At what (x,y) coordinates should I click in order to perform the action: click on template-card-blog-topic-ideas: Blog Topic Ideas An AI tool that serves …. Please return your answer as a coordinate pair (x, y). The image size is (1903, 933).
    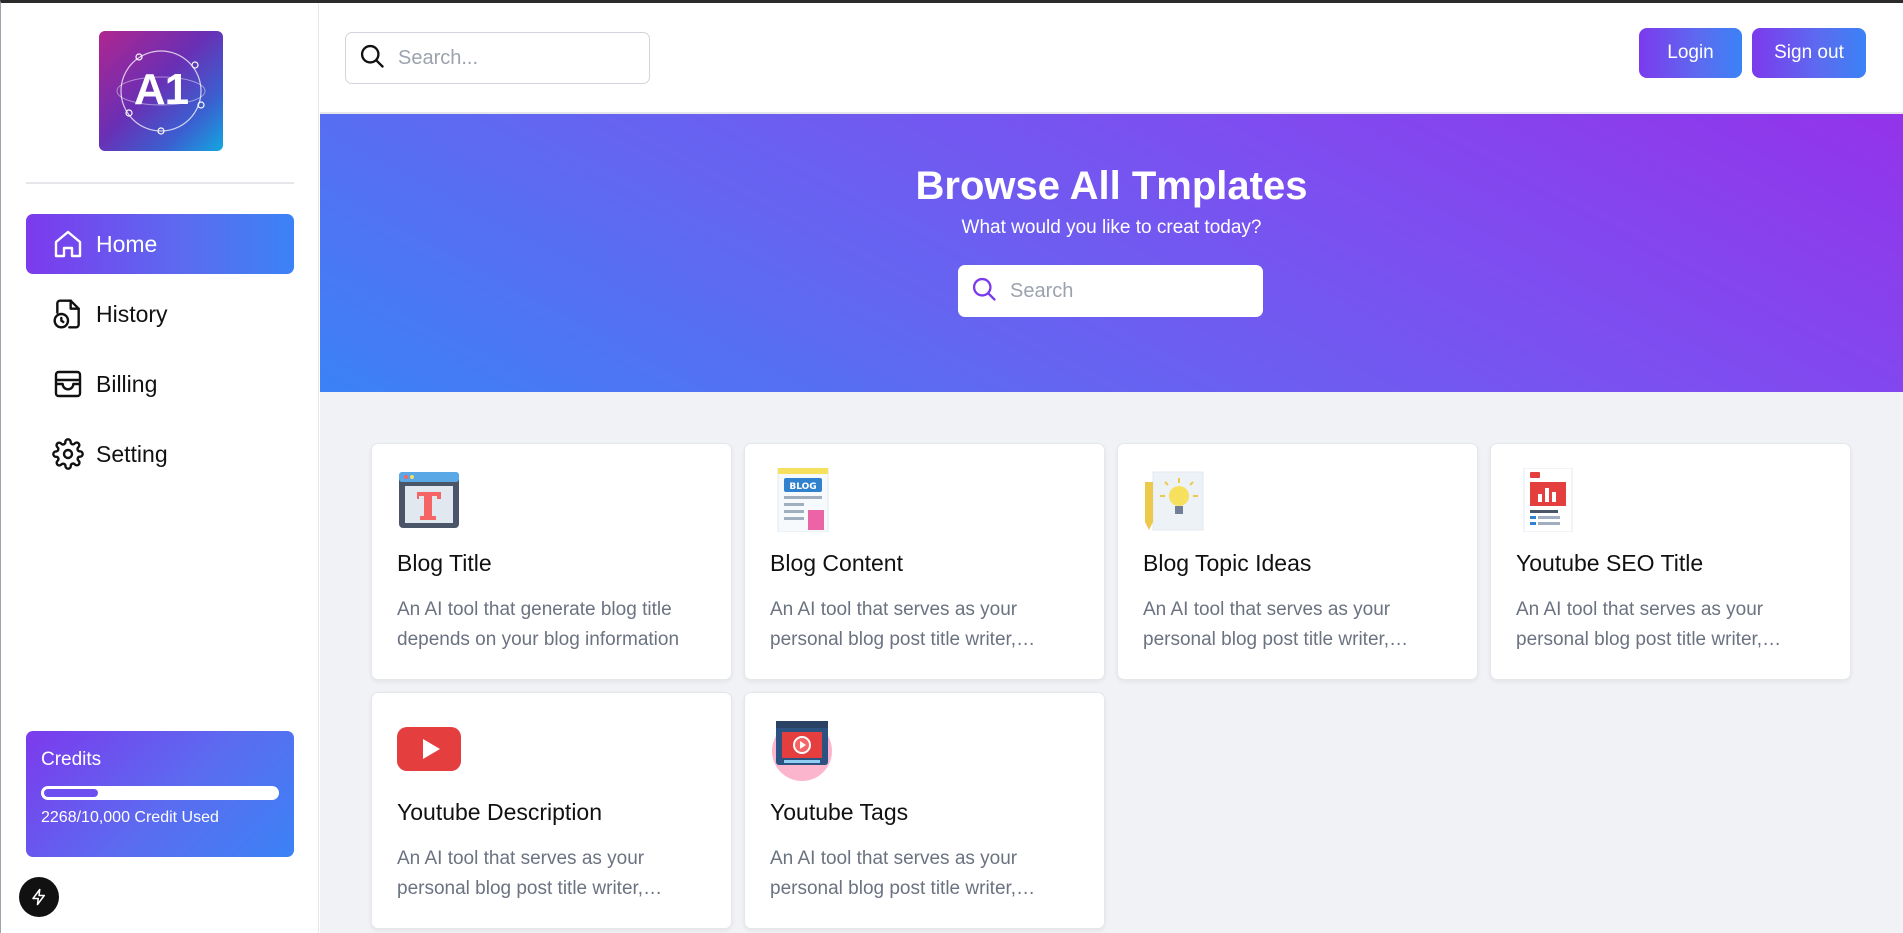
    Looking at the image, I should click on (1297, 561).